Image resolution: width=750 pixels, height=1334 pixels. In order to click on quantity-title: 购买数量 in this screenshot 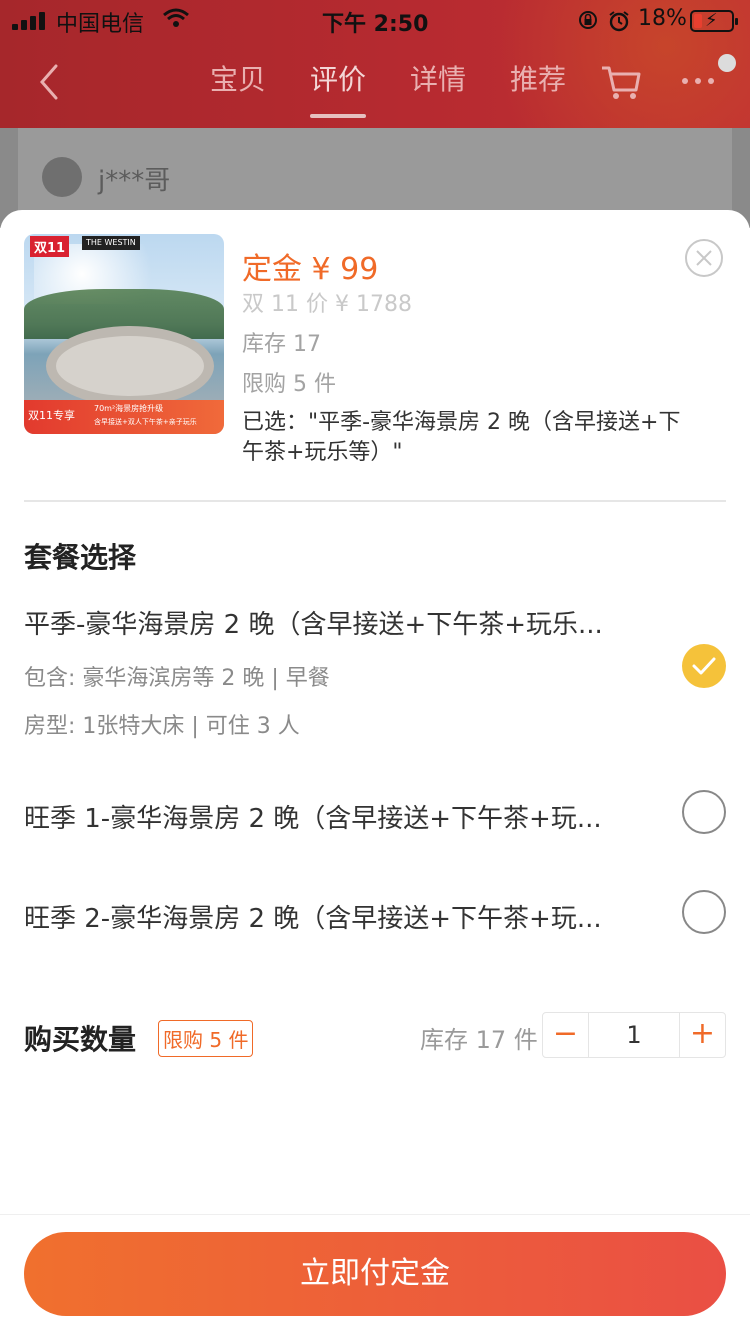, I will do `click(80, 1039)`.